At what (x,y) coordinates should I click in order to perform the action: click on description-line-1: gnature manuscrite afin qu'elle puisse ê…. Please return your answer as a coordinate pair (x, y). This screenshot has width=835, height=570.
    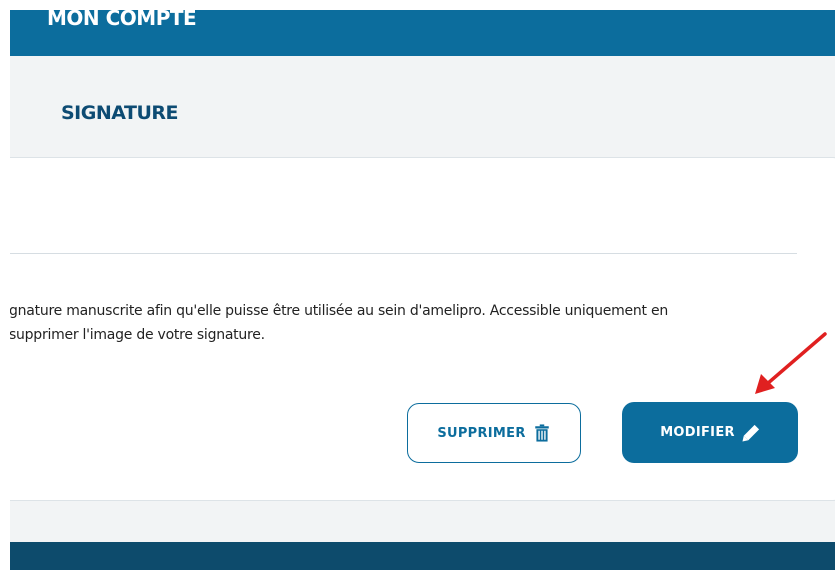
    Looking at the image, I should click on (339, 311).